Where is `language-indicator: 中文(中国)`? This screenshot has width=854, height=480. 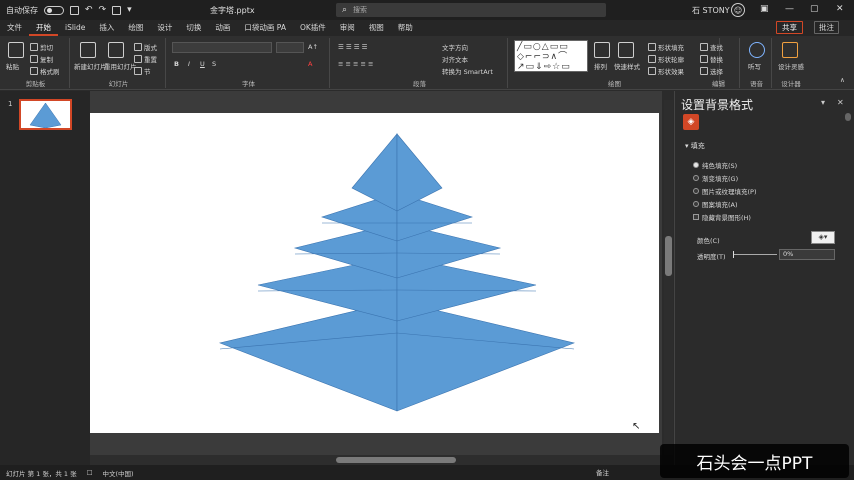
language-indicator: 中文(中国) is located at coordinates (117, 473).